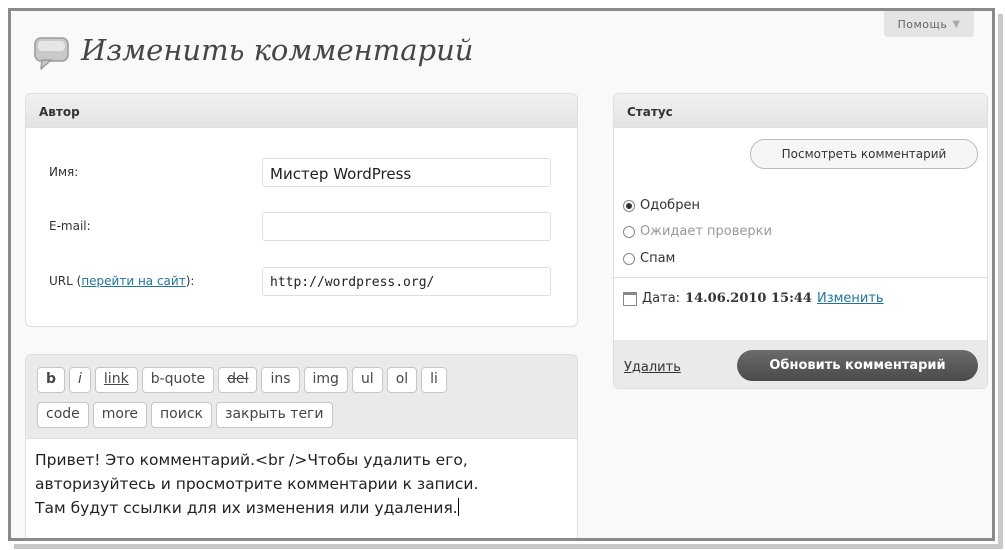 Image resolution: width=1005 pixels, height=550 pixels. Describe the element at coordinates (864, 154) in the screenshot. I see `view-comment-button: Посмотреть комментарий` at that location.